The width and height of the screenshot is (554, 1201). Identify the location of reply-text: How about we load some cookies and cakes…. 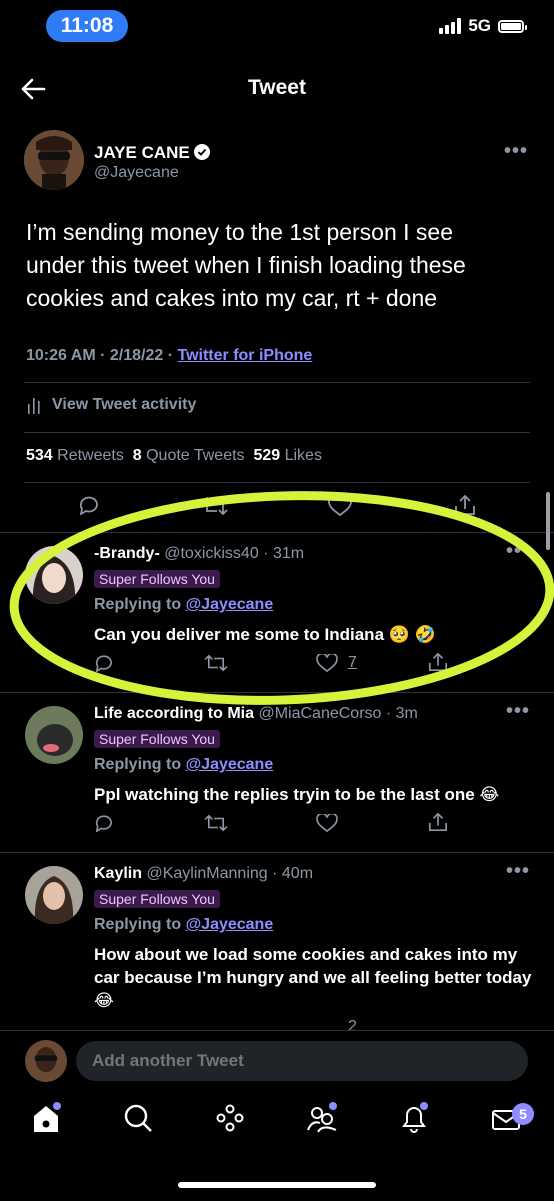
(313, 977).